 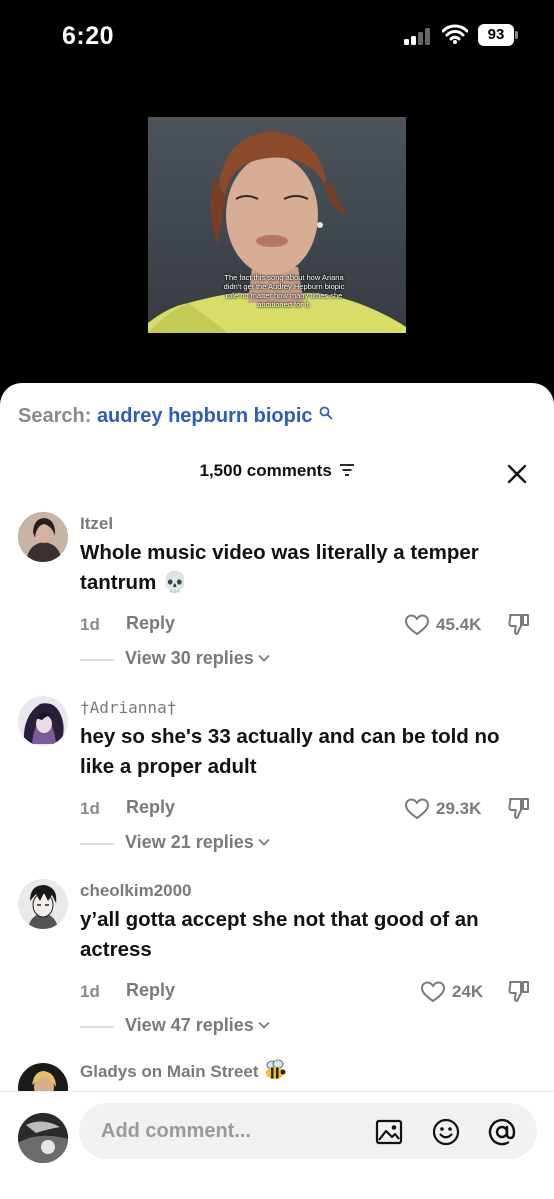 What do you see at coordinates (277, 36) in the screenshot?
I see `status-bar: 6:20 93` at bounding box center [277, 36].